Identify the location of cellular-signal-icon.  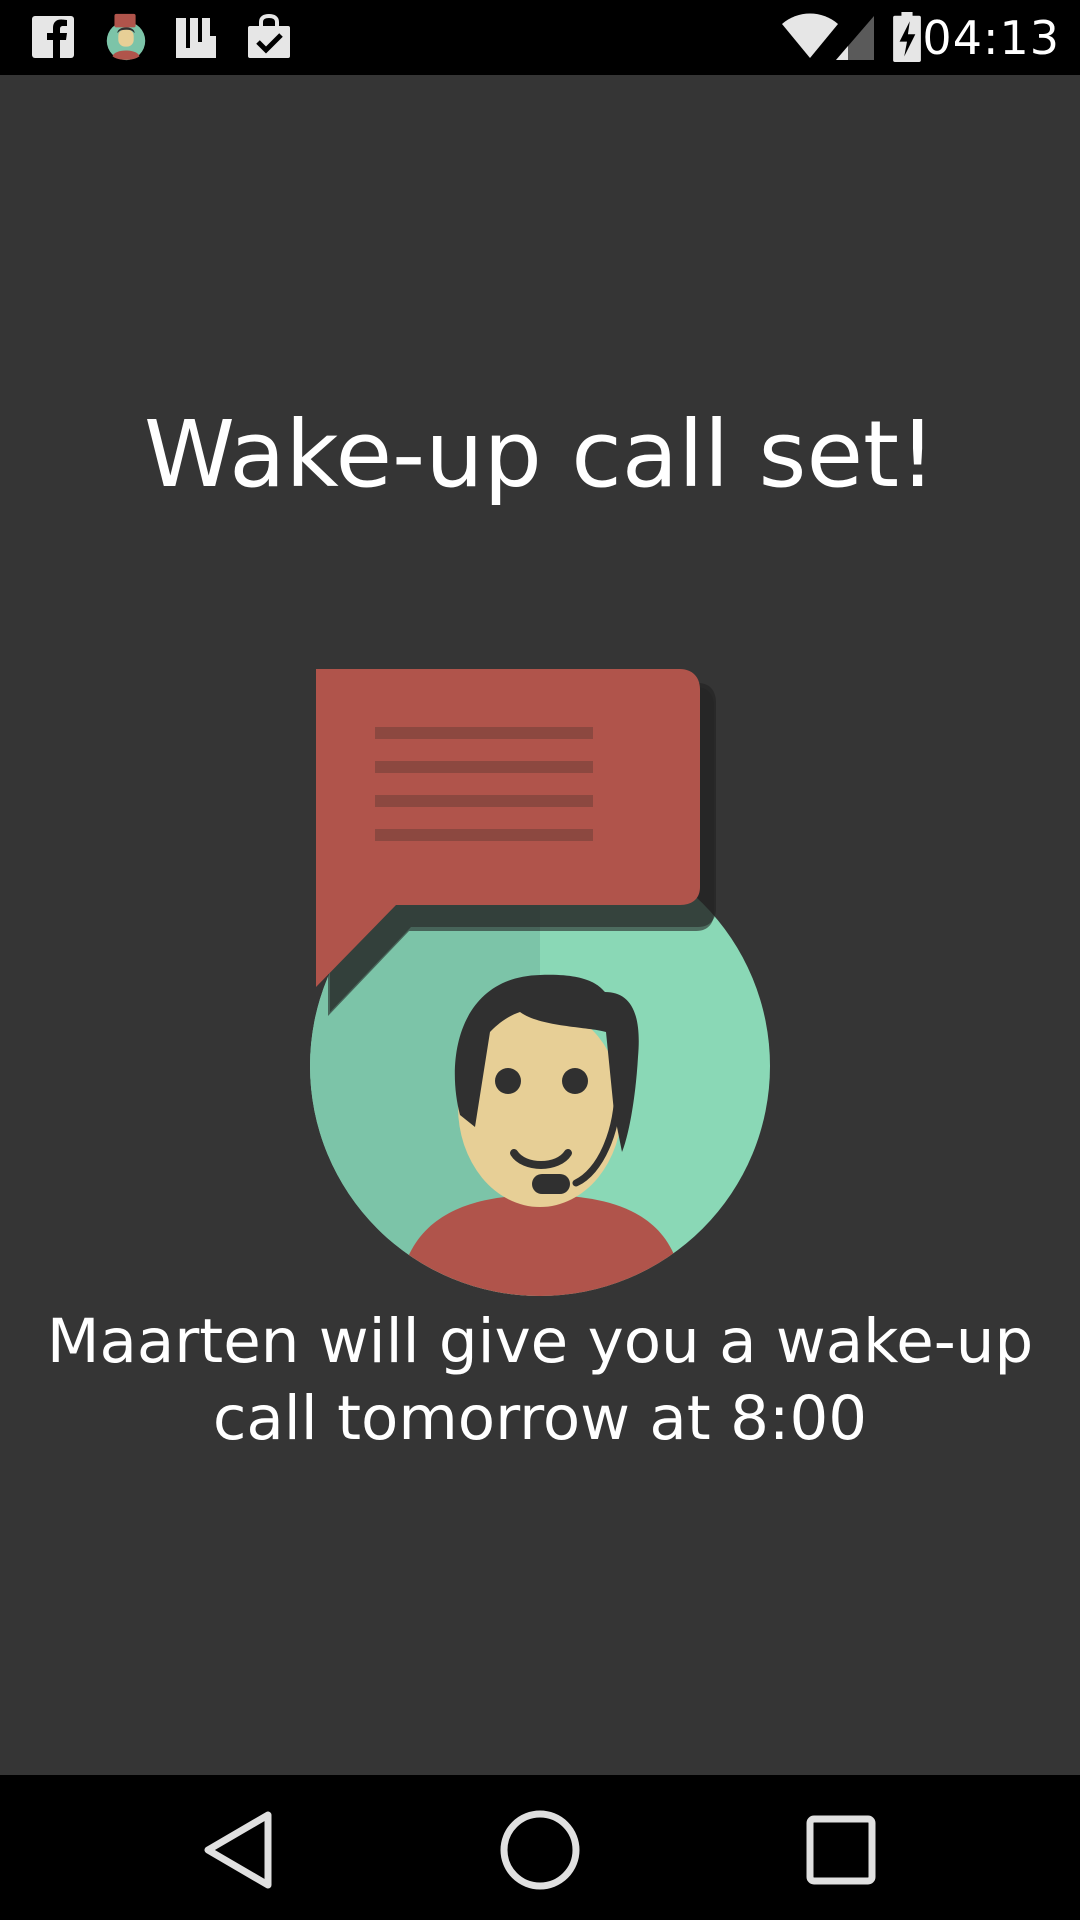
(855, 38).